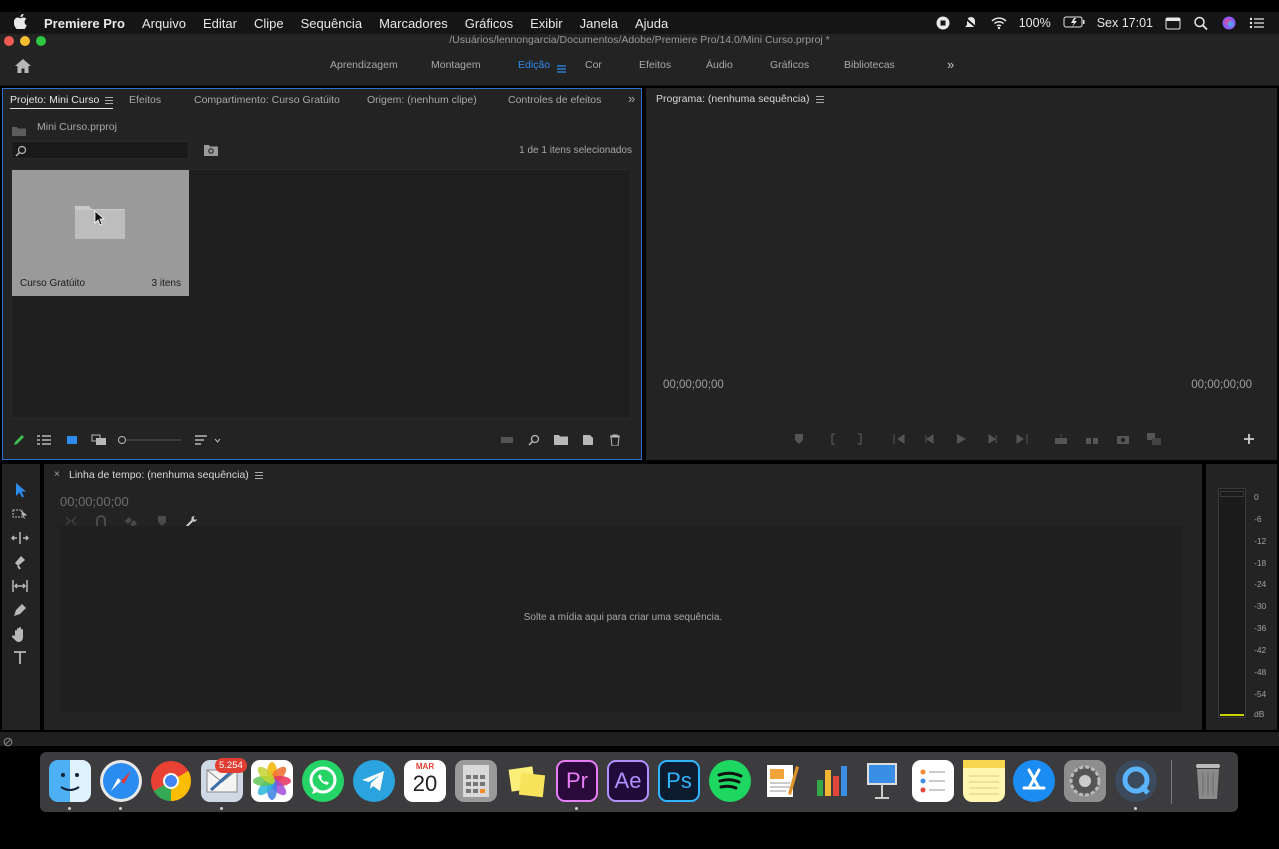 The height and width of the screenshot is (849, 1279). I want to click on safari-icon, so click(121, 781).